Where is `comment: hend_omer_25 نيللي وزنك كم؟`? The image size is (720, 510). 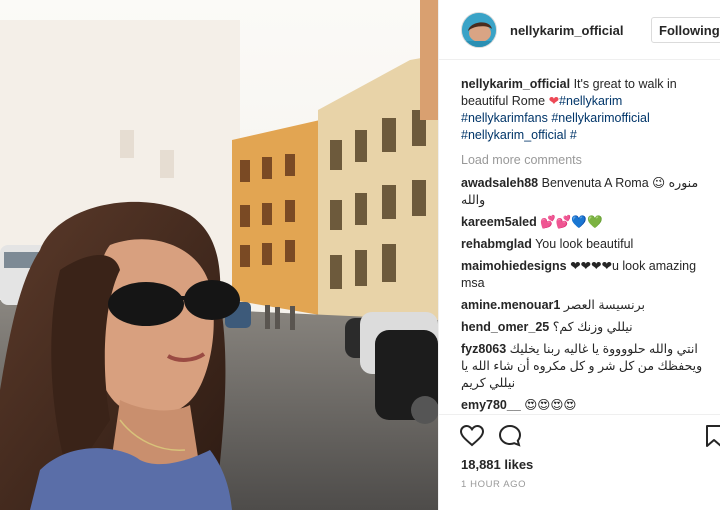 comment: hend_omer_25 نيللي وزنك كم؟ is located at coordinates (584, 327).